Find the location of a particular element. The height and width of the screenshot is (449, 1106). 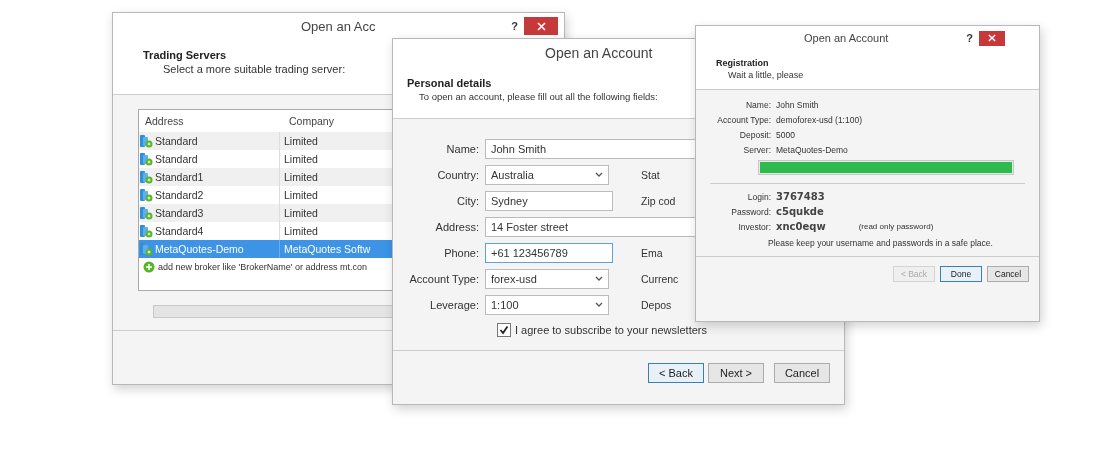

field-label: Address: is located at coordinates (456, 227).